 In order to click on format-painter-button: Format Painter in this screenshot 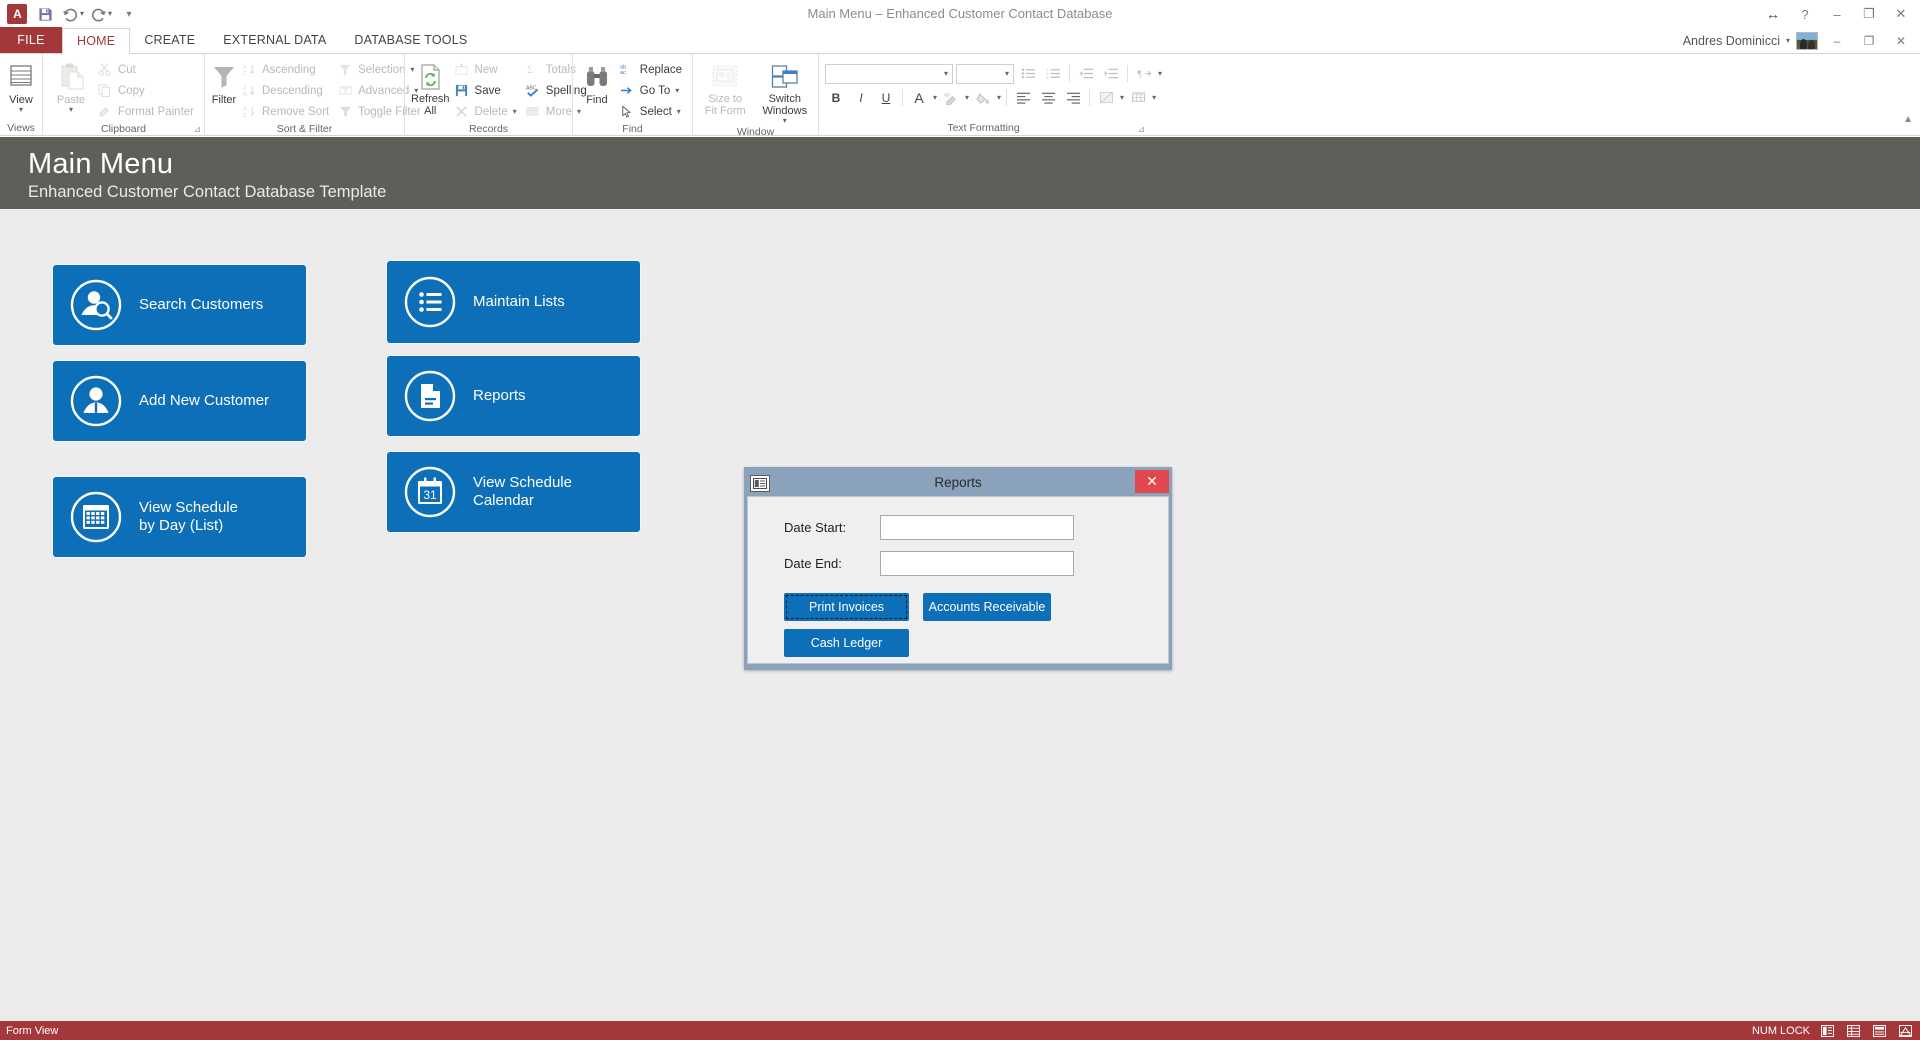, I will do `click(145, 111)`.